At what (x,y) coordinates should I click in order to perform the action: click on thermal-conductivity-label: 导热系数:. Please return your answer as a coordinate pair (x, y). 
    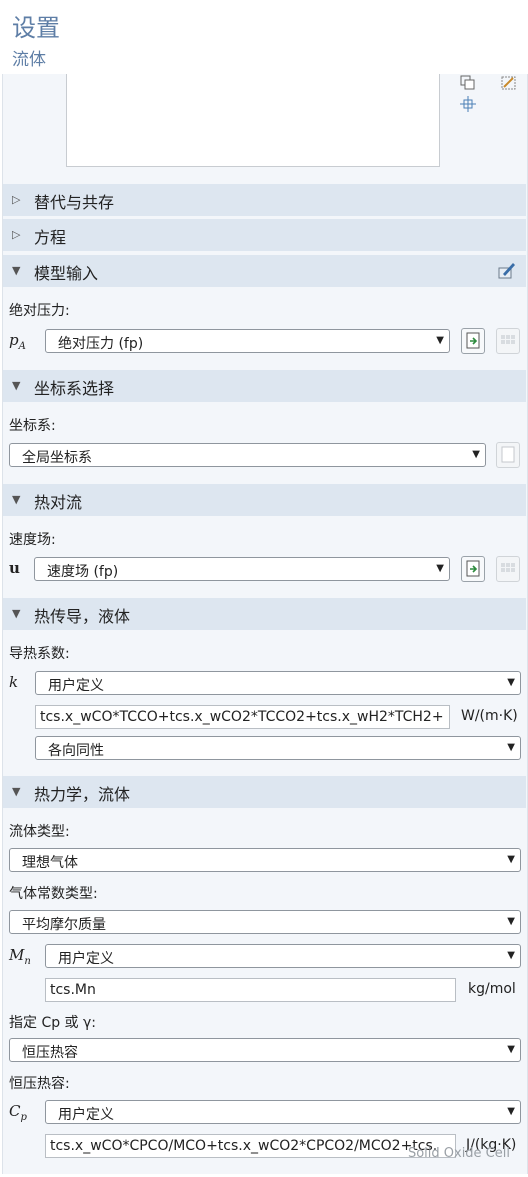
    Looking at the image, I should click on (39, 654).